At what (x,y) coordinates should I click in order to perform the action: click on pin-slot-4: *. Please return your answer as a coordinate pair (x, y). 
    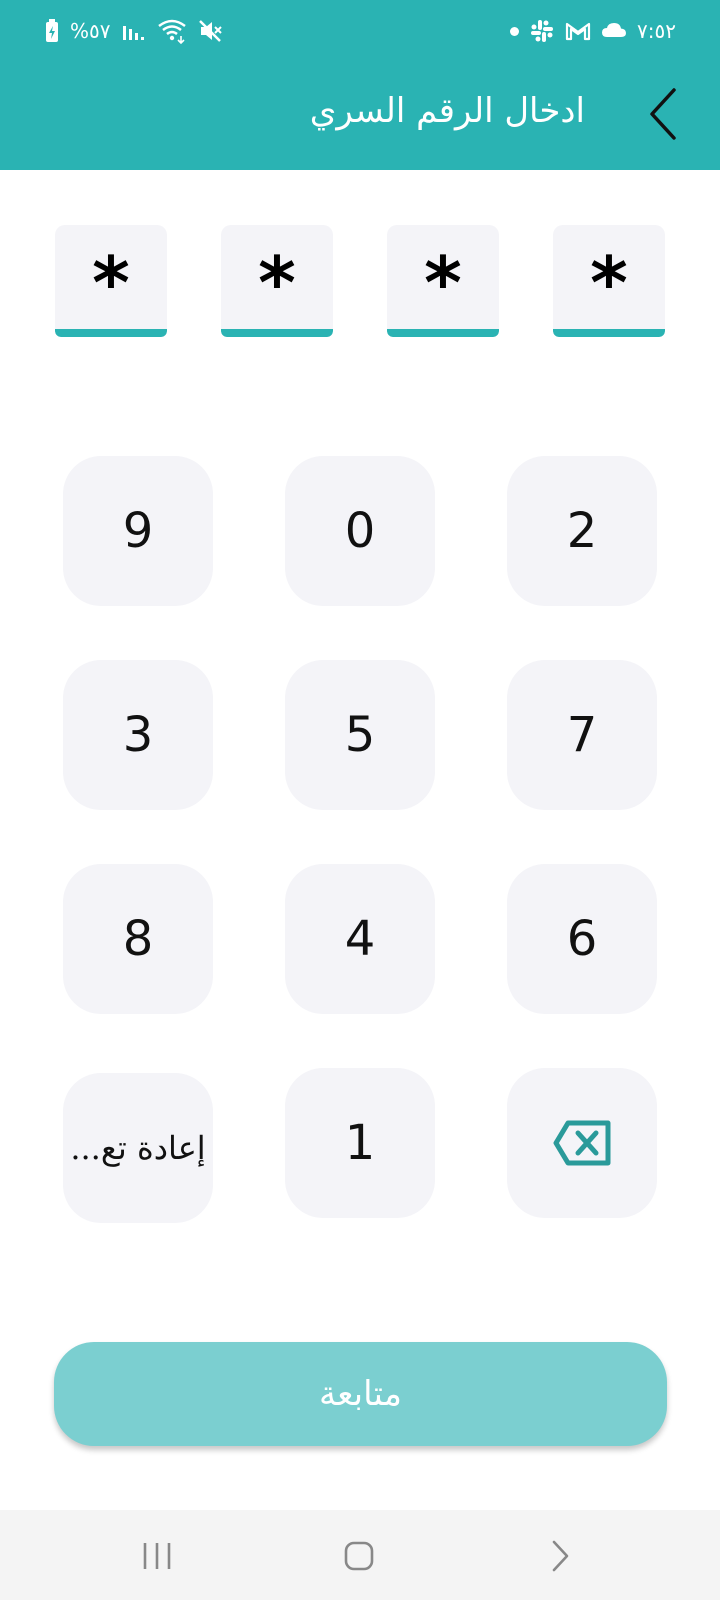
    Looking at the image, I should click on (609, 281).